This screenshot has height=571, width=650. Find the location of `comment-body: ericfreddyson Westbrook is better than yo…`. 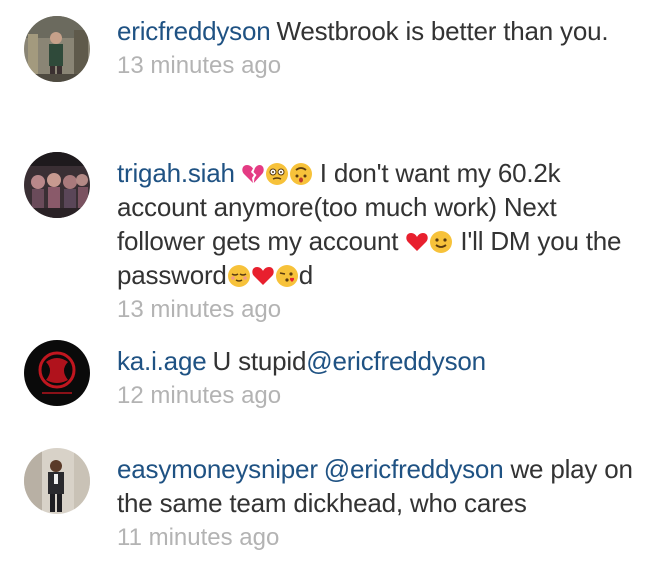

comment-body: ericfreddyson Westbrook is better than yo… is located at coordinates (377, 48).